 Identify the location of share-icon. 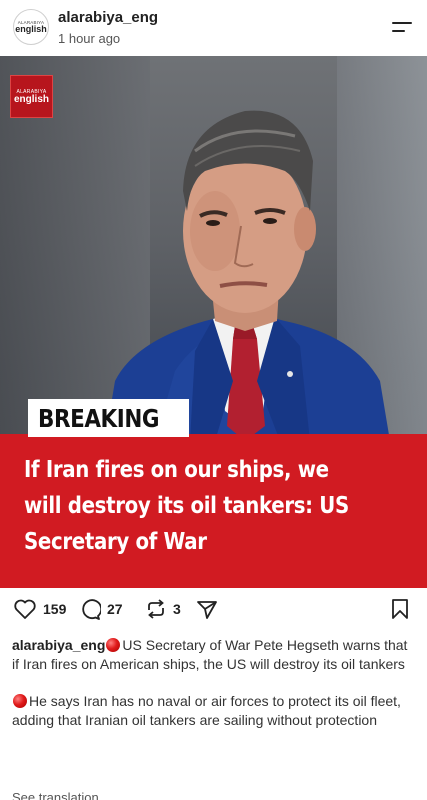
(207, 610).